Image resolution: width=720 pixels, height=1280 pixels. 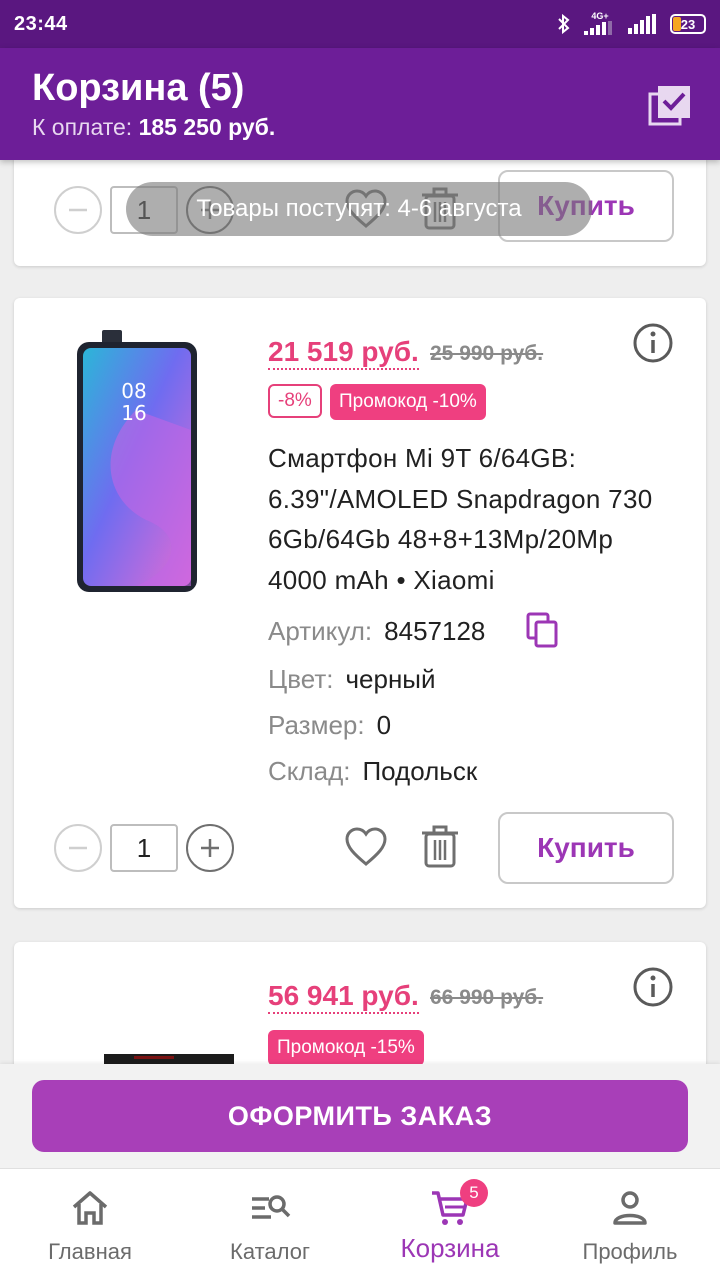 I want to click on favorite-heart-icon, so click(x=366, y=848).